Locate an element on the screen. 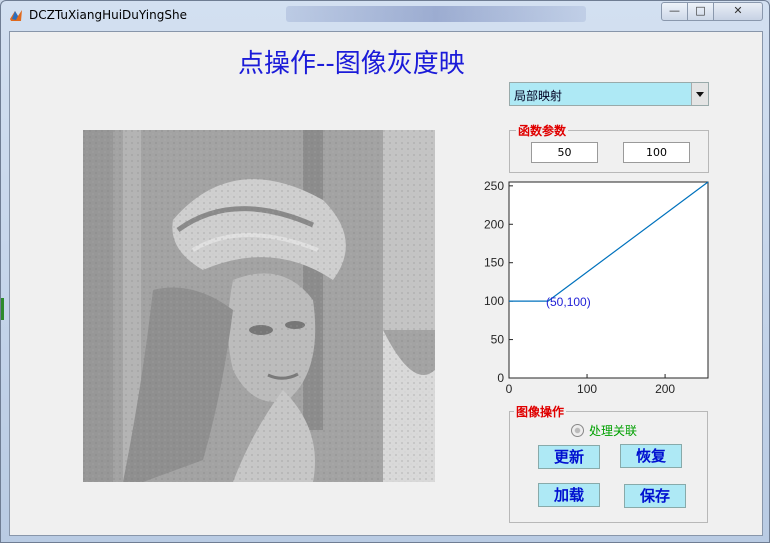 This screenshot has height=543, width=770. chevron-down-icon is located at coordinates (699, 94).